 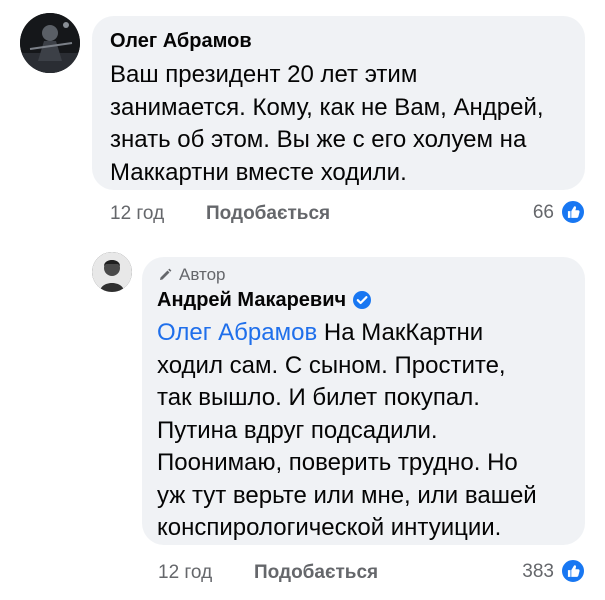 I want to click on author-badge: Автор, so click(x=191, y=275).